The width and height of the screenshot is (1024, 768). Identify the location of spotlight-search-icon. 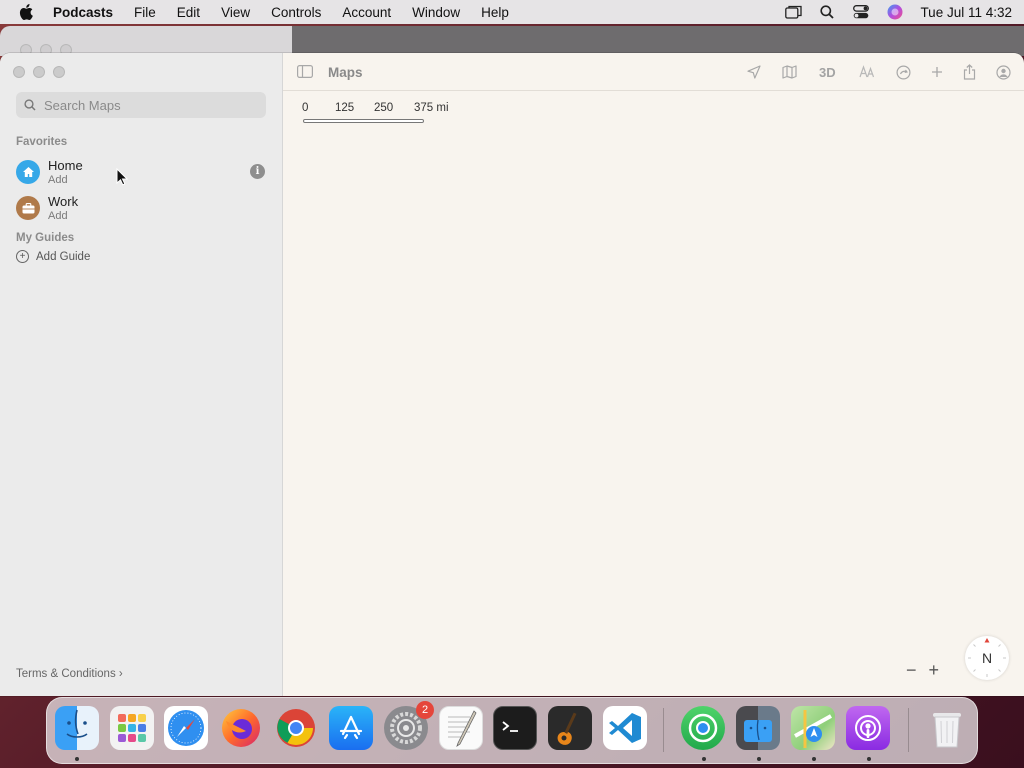
(827, 12).